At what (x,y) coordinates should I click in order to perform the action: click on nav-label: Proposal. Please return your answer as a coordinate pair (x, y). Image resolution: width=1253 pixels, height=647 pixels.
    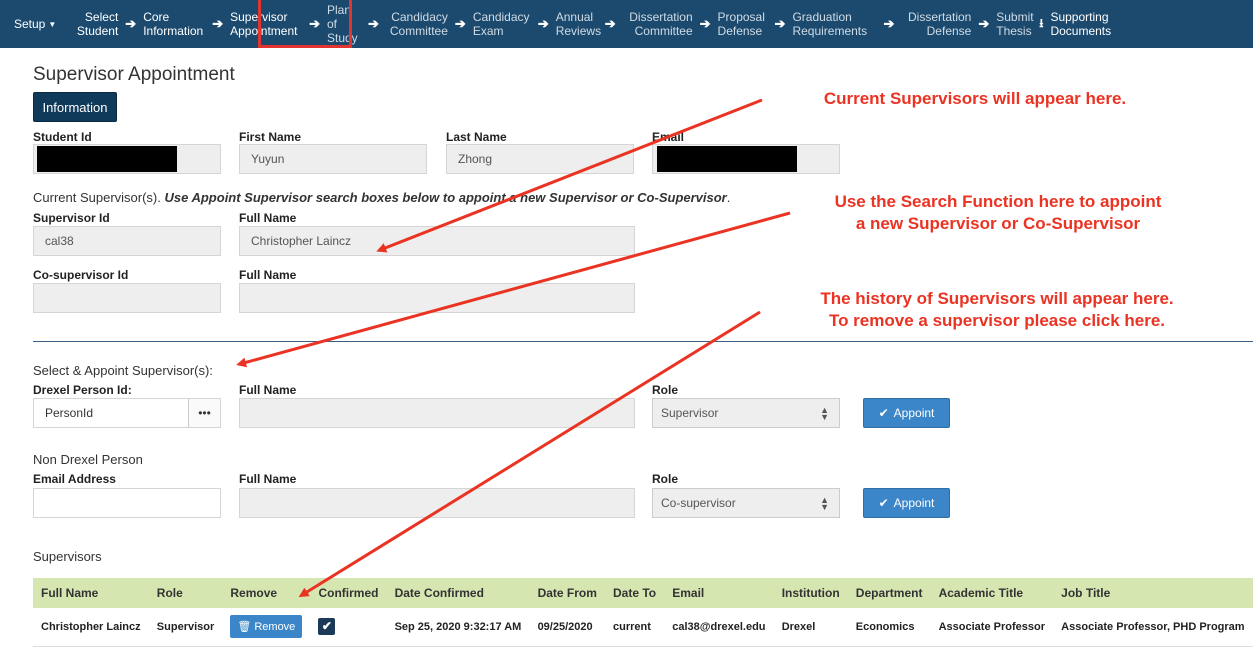
    Looking at the image, I should click on (741, 17).